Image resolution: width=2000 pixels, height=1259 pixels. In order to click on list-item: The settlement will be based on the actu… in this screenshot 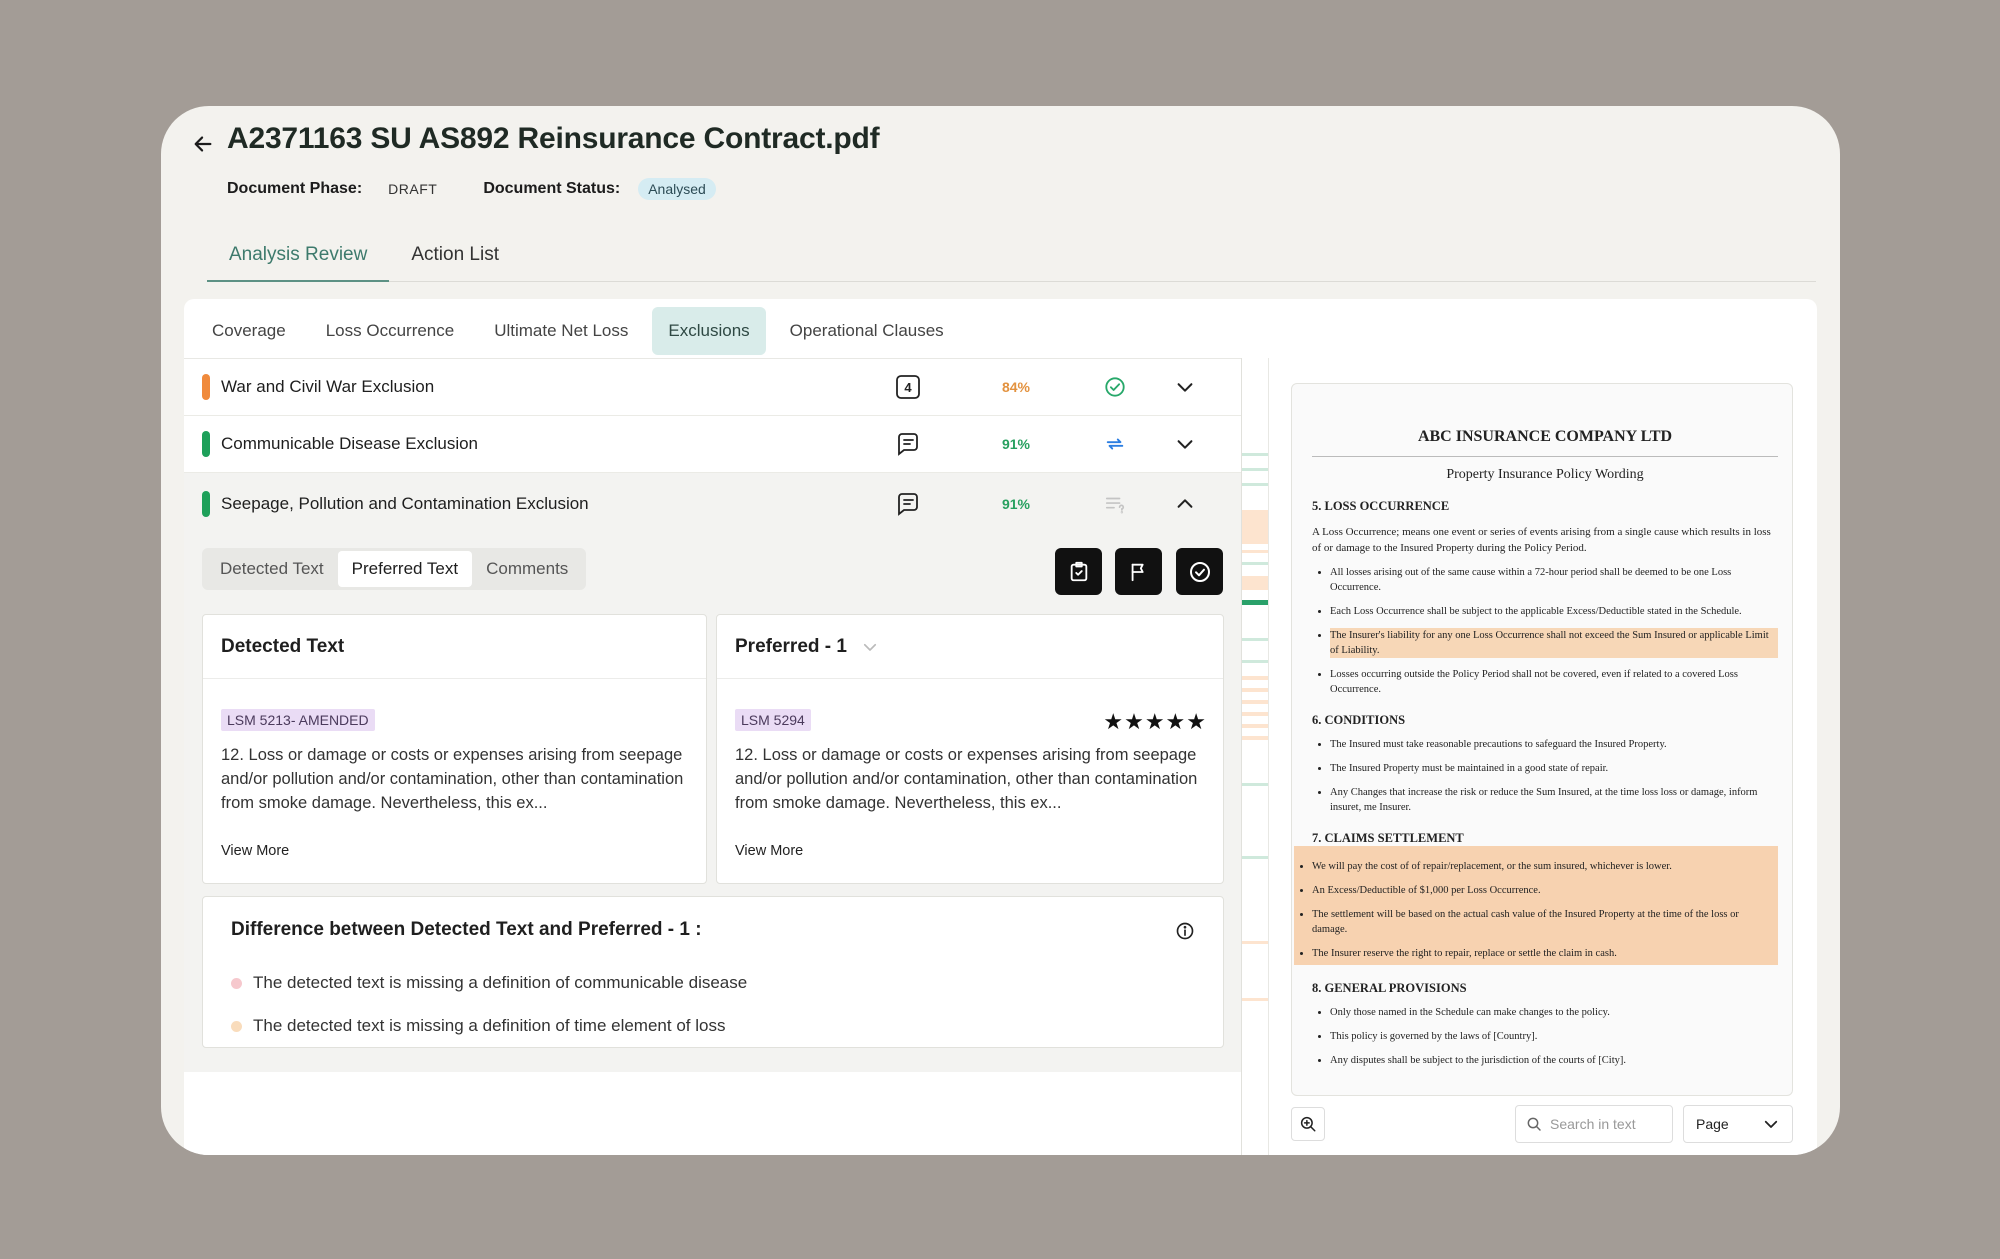, I will do `click(1543, 922)`.